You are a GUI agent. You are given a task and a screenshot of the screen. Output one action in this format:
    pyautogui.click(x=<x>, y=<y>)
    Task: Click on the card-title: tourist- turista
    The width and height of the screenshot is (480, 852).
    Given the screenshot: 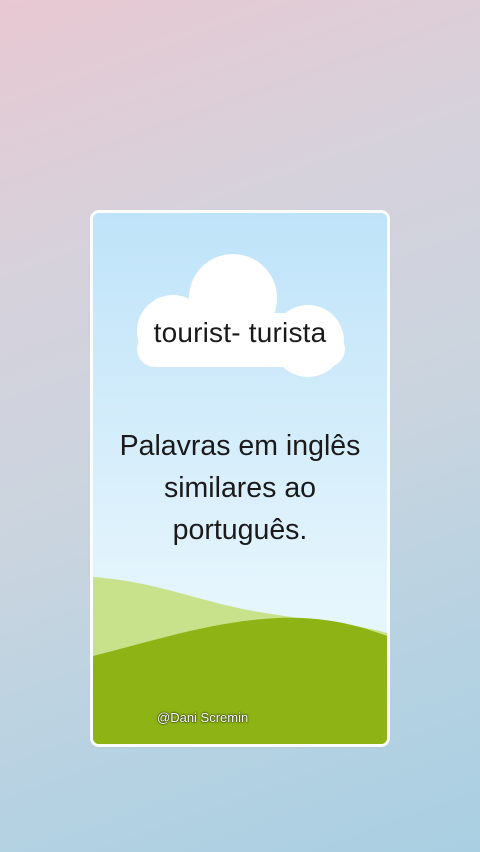 What is the action you would take?
    pyautogui.click(x=240, y=332)
    